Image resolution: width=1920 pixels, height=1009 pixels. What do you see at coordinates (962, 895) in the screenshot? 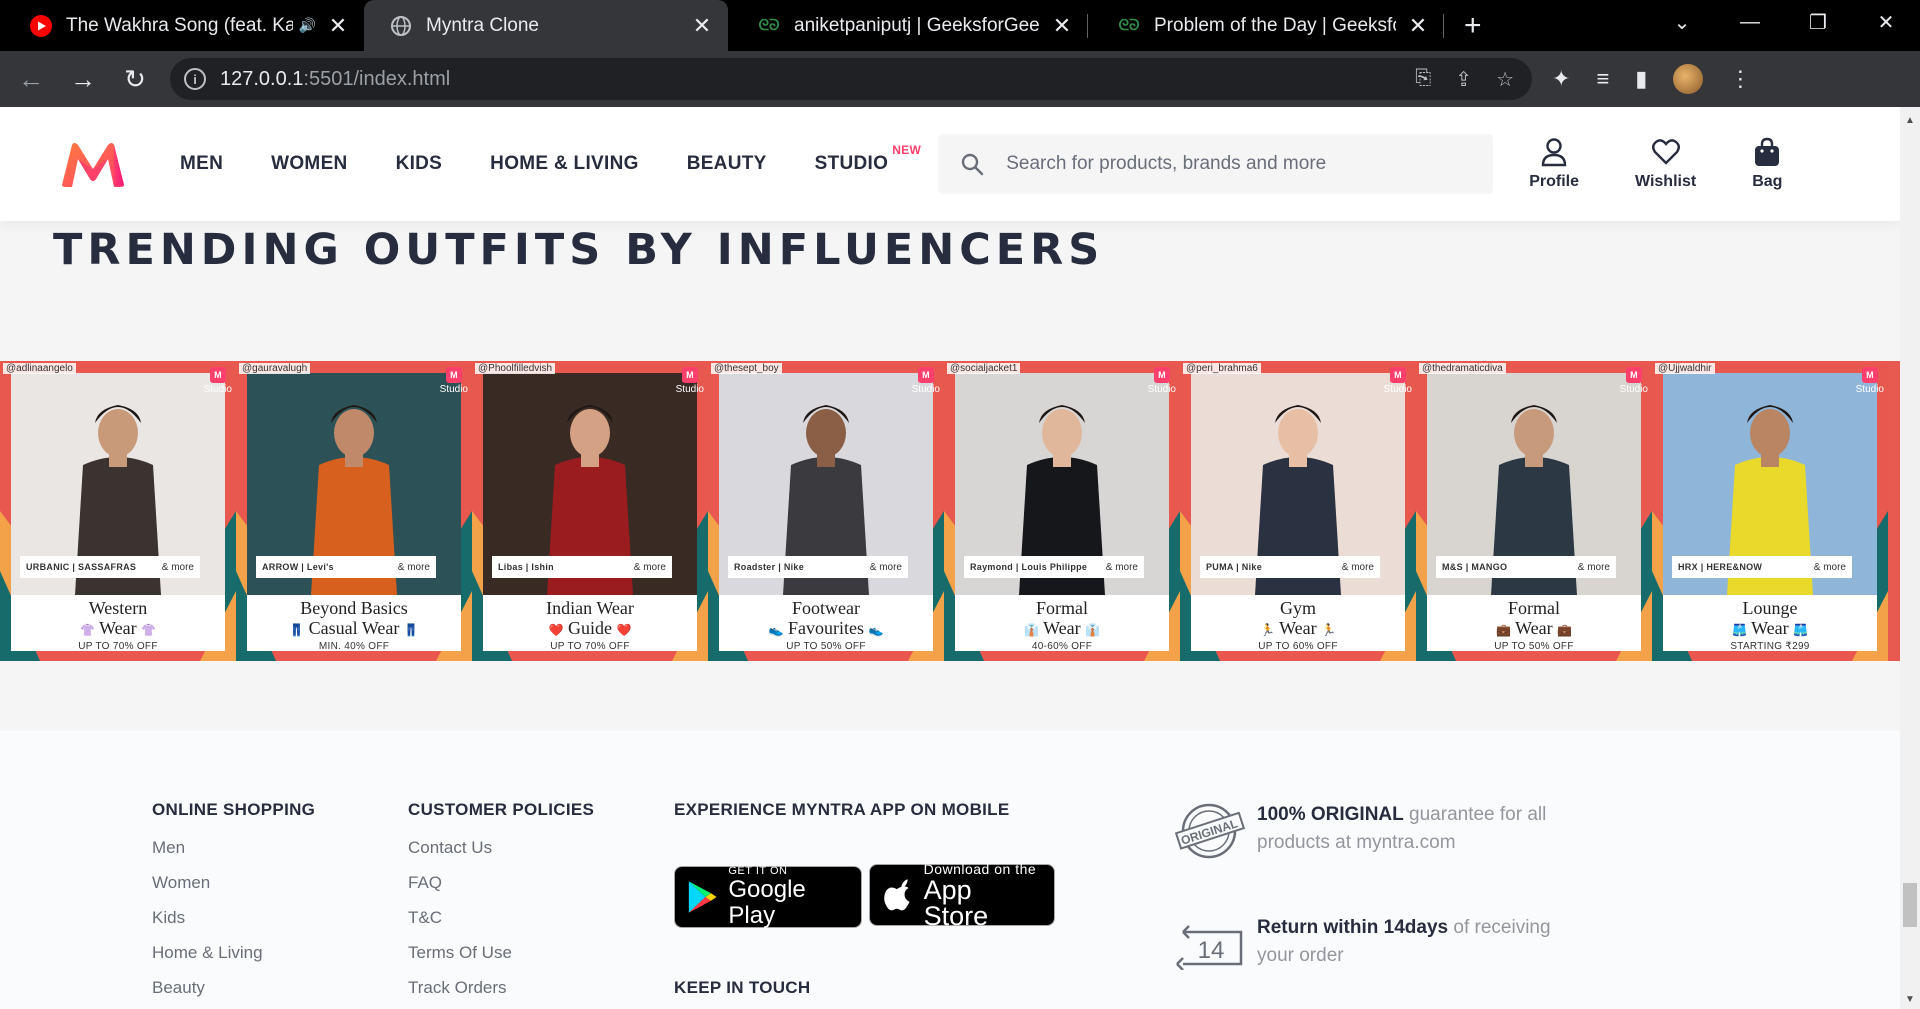
I see `app-store-button: Download on the App Store` at bounding box center [962, 895].